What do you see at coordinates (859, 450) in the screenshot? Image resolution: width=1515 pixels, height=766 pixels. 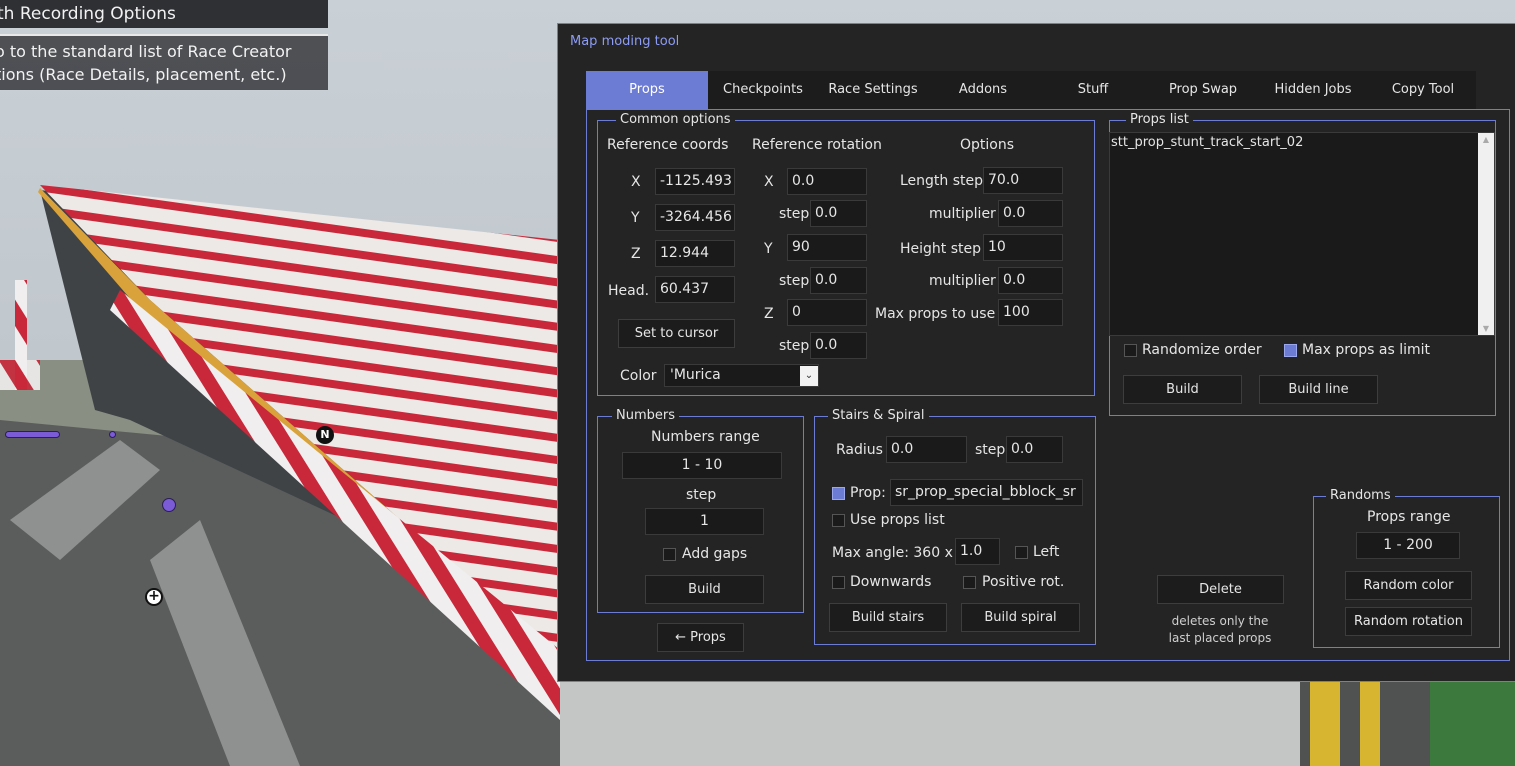 I see `radius-label: Radius` at bounding box center [859, 450].